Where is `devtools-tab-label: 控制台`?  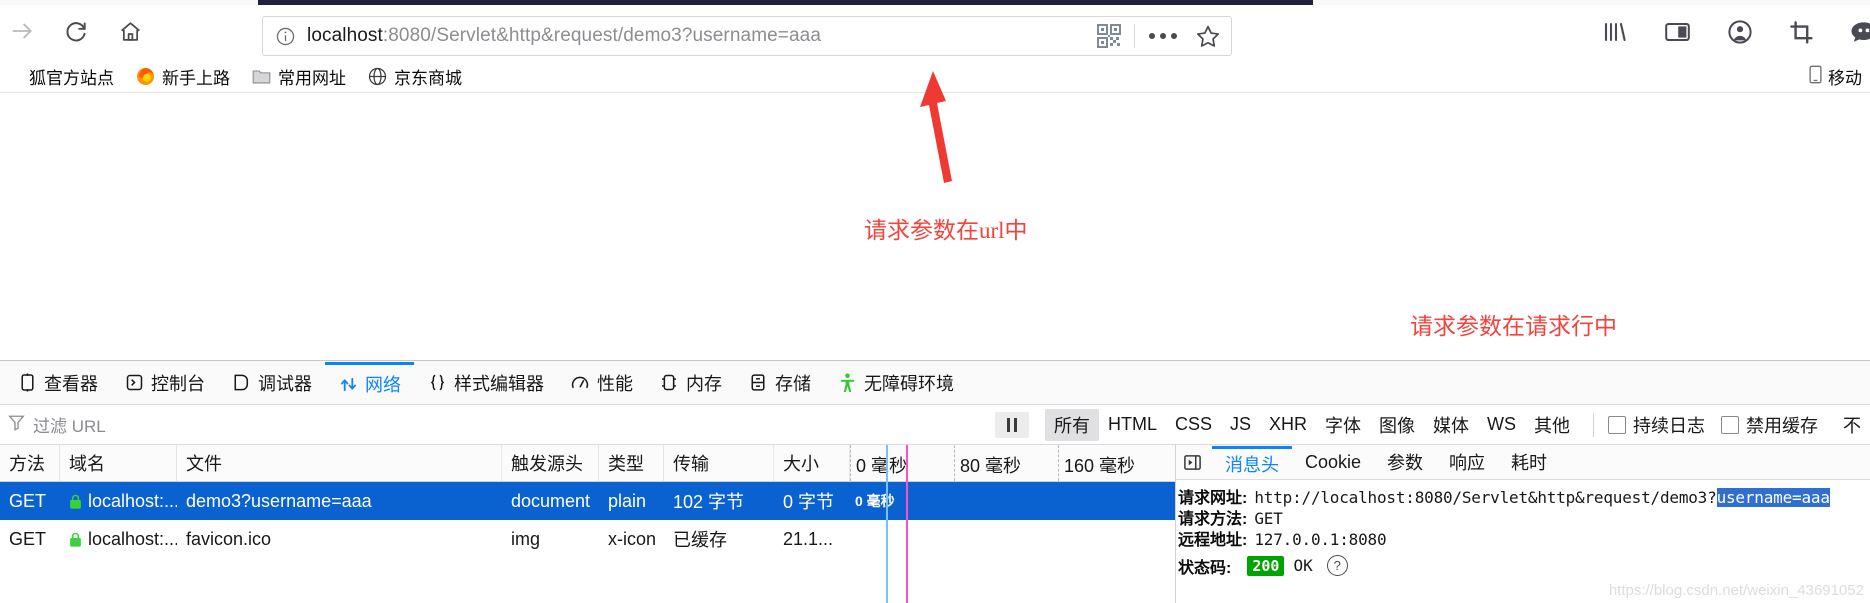 devtools-tab-label: 控制台 is located at coordinates (178, 383).